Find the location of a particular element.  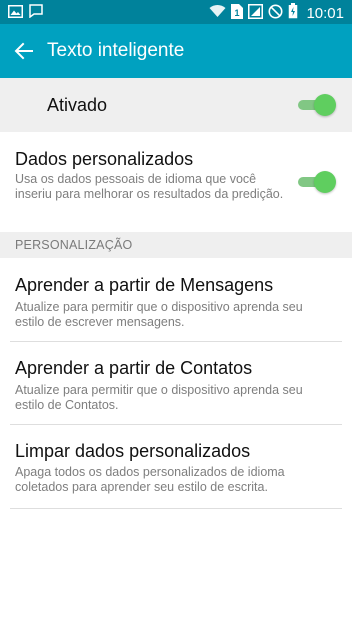

list-item-title: Aprender a partir de Contatos is located at coordinates (134, 368).